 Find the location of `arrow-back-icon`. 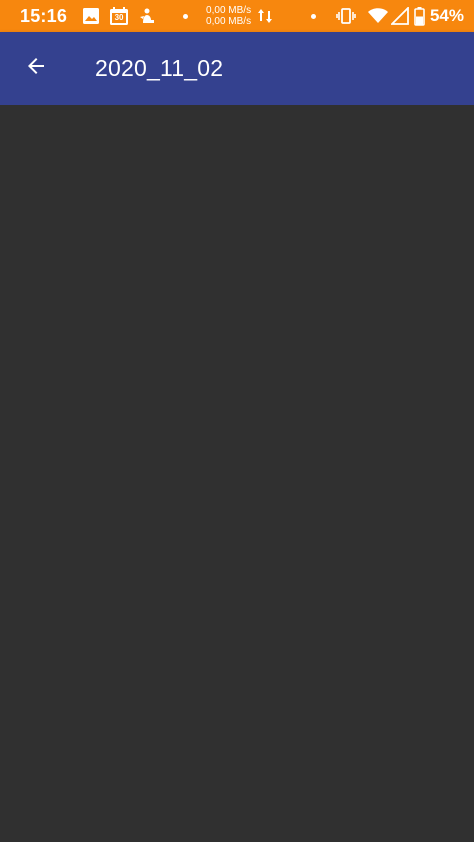

arrow-back-icon is located at coordinates (36, 68).